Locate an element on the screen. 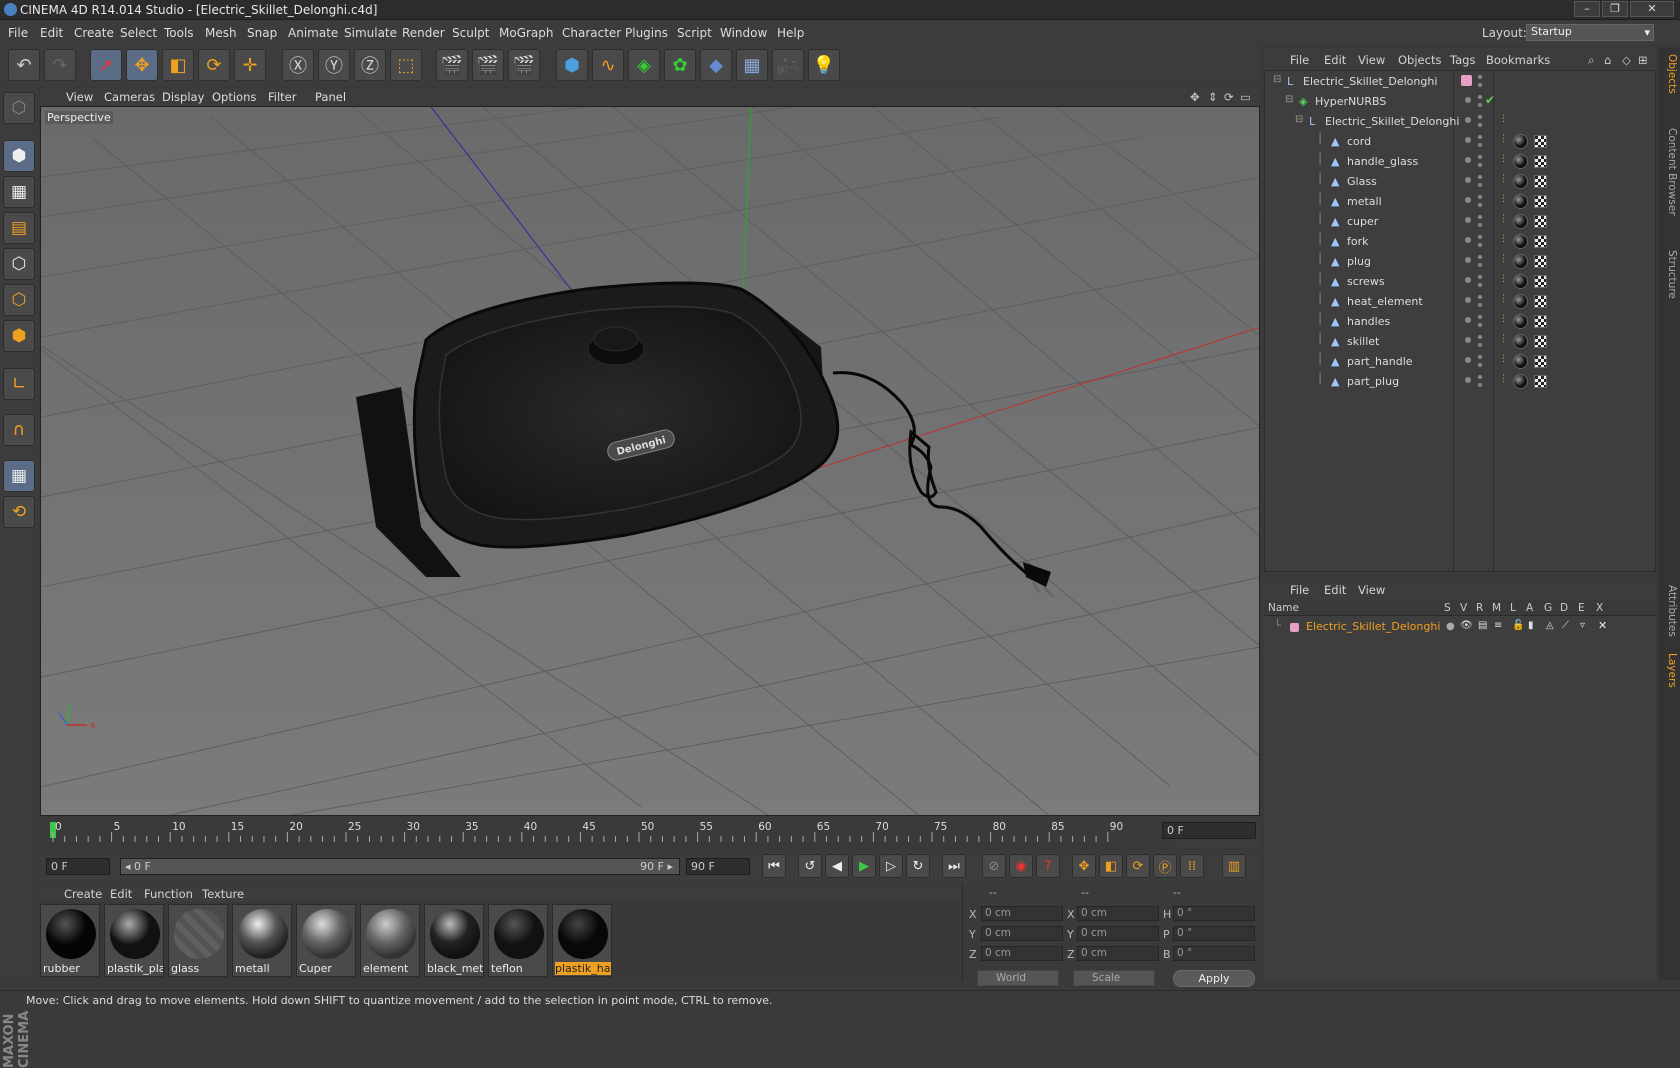 The width and height of the screenshot is (1680, 1068). add-camera-button: 🎥 is located at coordinates (788, 65).